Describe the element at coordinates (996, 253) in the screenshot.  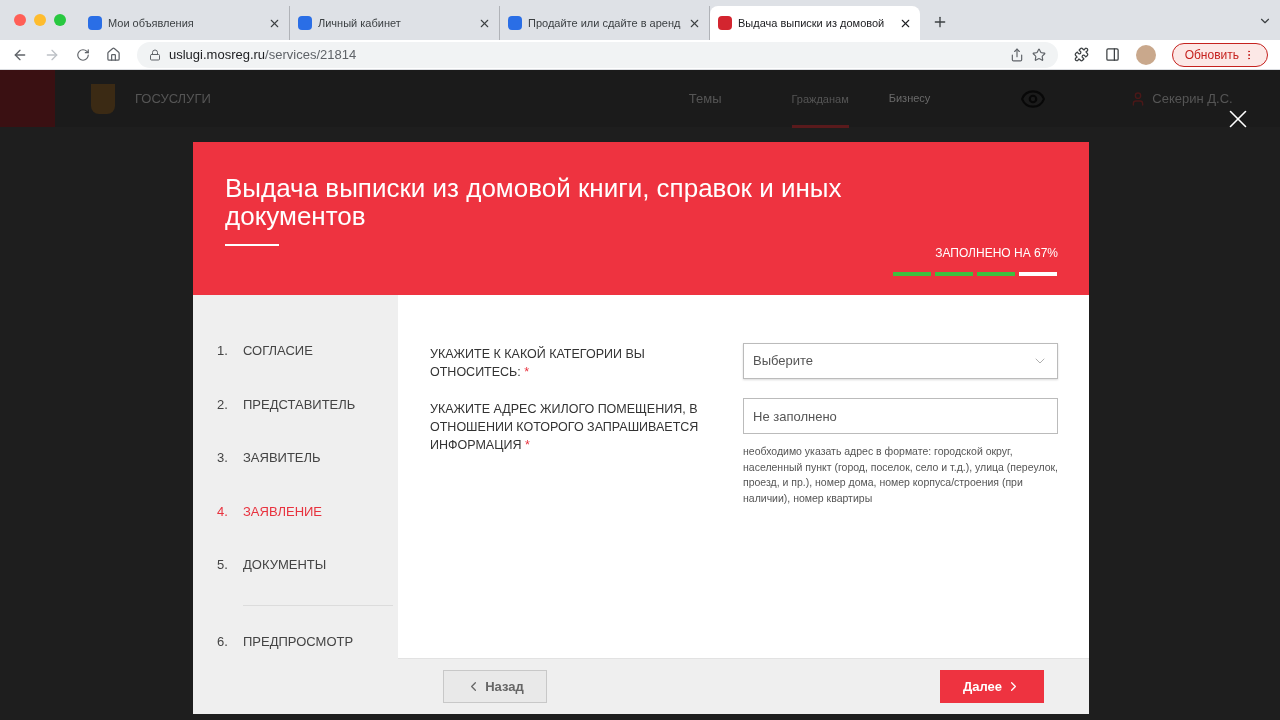
I see `progress-label: ЗАПОЛНЕНО НА 67%` at that location.